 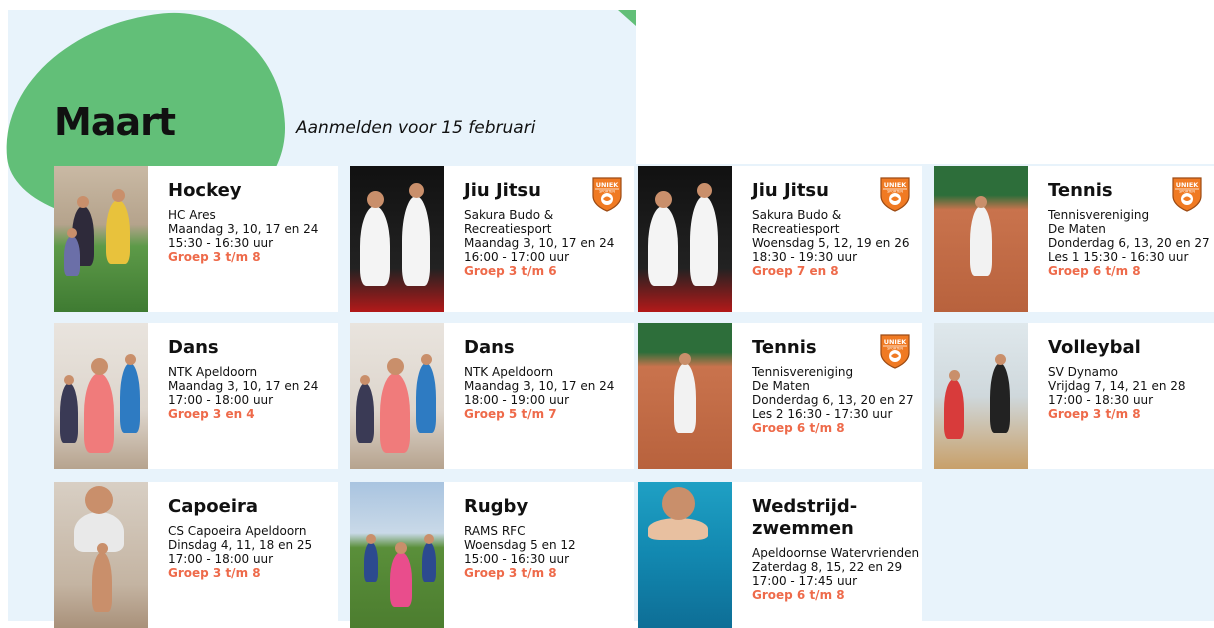 What do you see at coordinates (805, 517) in the screenshot?
I see `activity-title: Wedstrijd-zwemmen` at bounding box center [805, 517].